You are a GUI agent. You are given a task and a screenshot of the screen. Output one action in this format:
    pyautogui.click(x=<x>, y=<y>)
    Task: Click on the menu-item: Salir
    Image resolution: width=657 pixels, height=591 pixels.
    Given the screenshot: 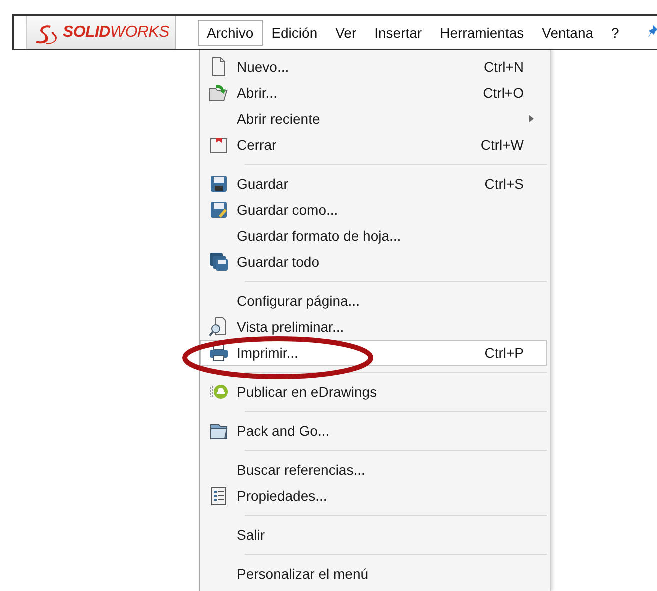 What is the action you would take?
    pyautogui.click(x=373, y=535)
    